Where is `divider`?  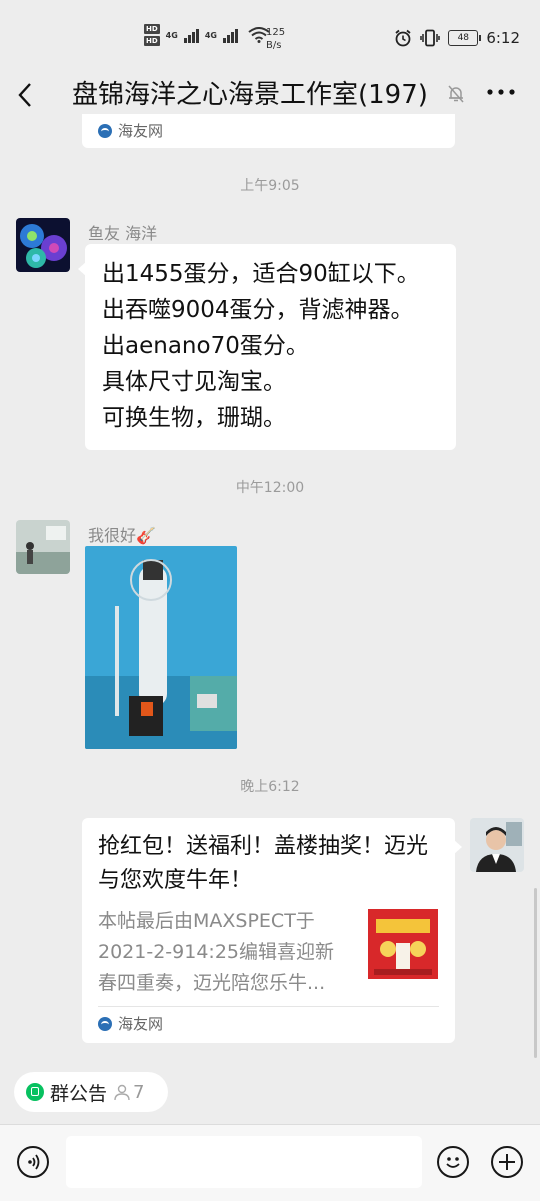
divider is located at coordinates (268, 1006).